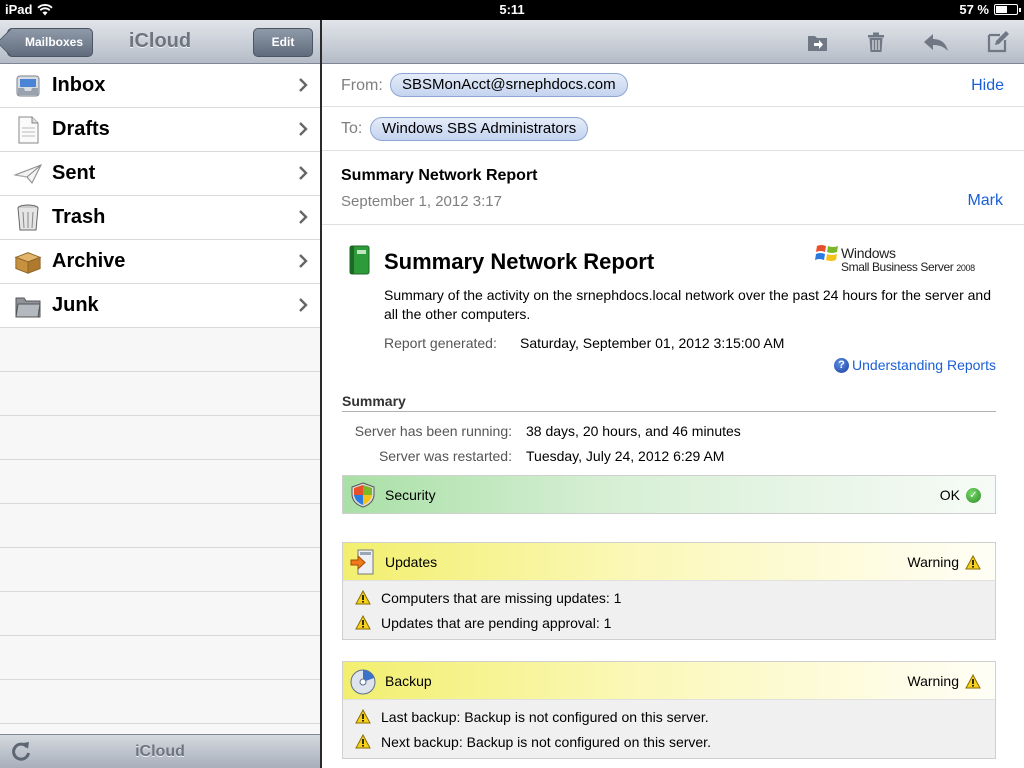 The width and height of the screenshot is (1024, 768). I want to click on message-toolbar, so click(673, 42).